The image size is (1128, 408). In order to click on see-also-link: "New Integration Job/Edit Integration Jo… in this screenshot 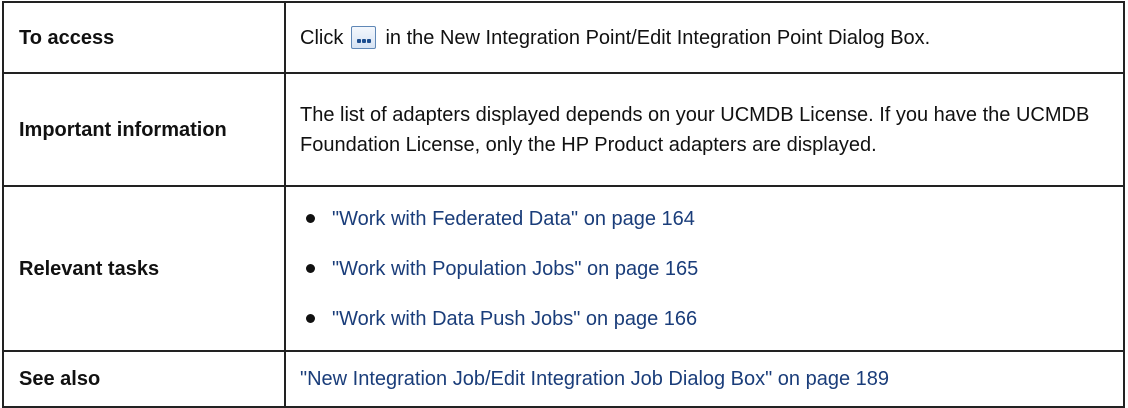, I will do `click(594, 379)`.